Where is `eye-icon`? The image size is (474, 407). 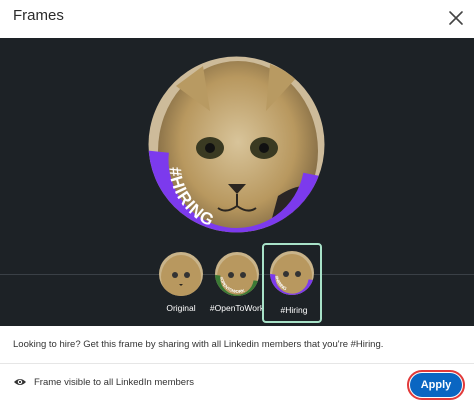
eye-icon is located at coordinates (20, 382).